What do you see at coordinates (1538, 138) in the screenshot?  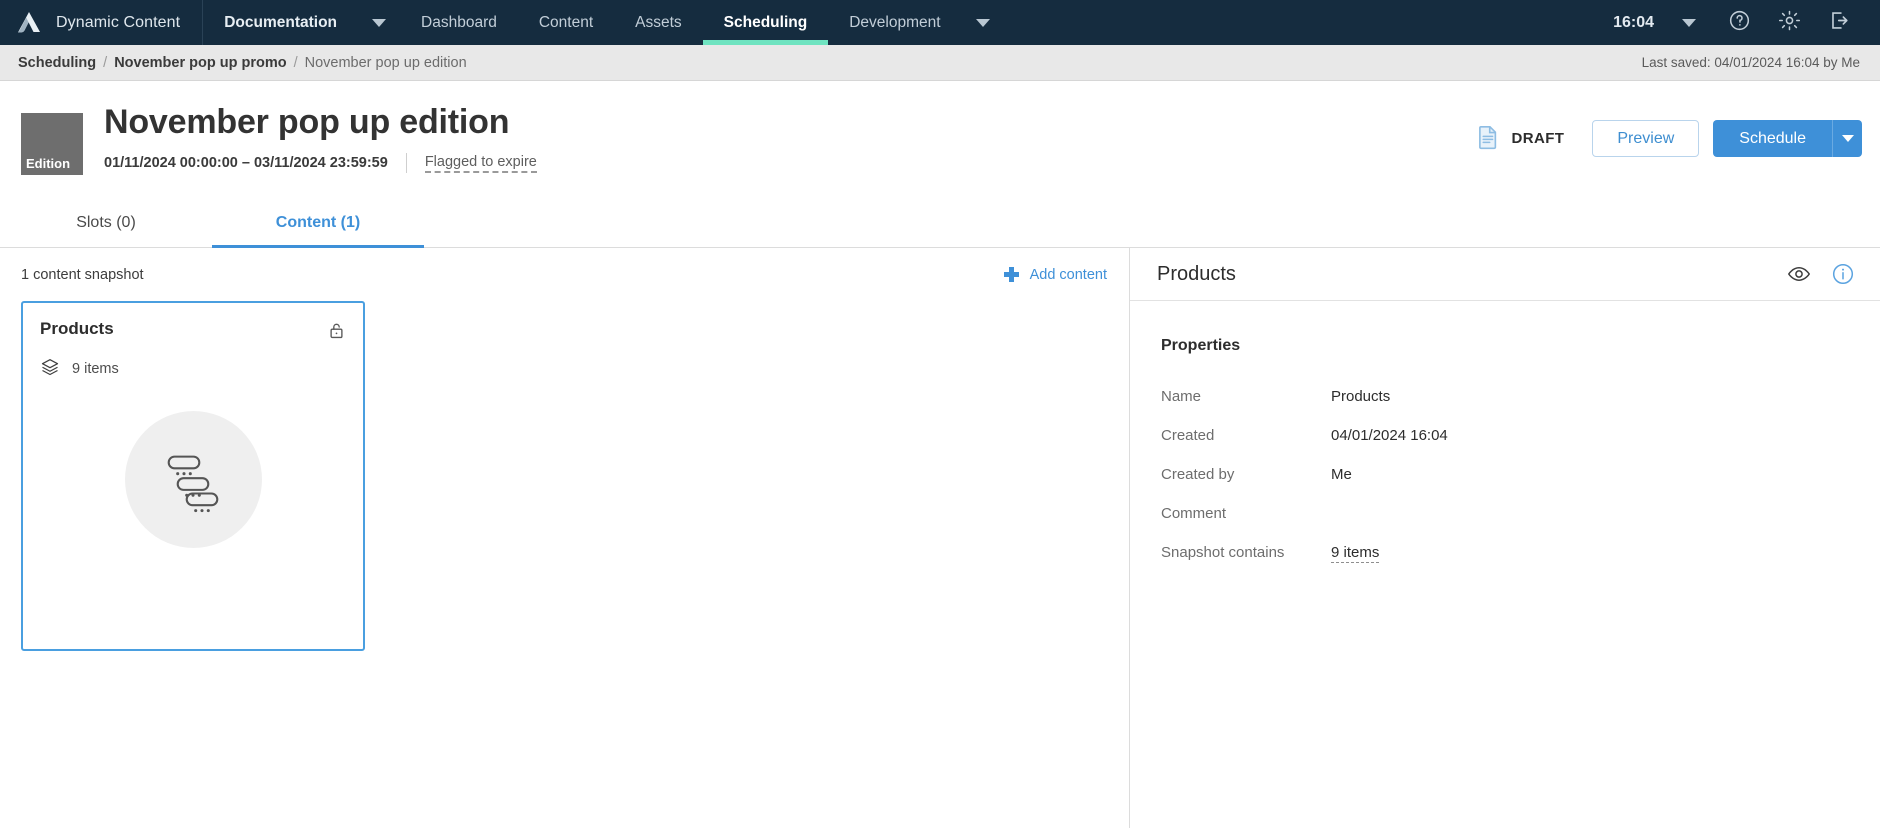 I see `status-badge-label: DRAFT` at bounding box center [1538, 138].